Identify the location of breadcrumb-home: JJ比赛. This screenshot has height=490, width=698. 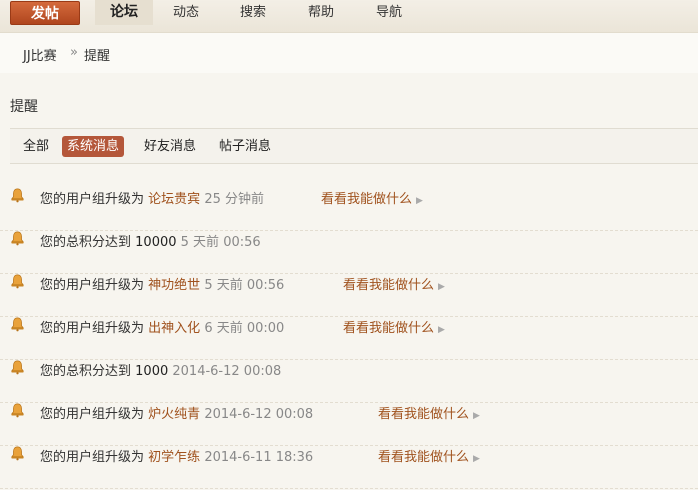
(40, 54).